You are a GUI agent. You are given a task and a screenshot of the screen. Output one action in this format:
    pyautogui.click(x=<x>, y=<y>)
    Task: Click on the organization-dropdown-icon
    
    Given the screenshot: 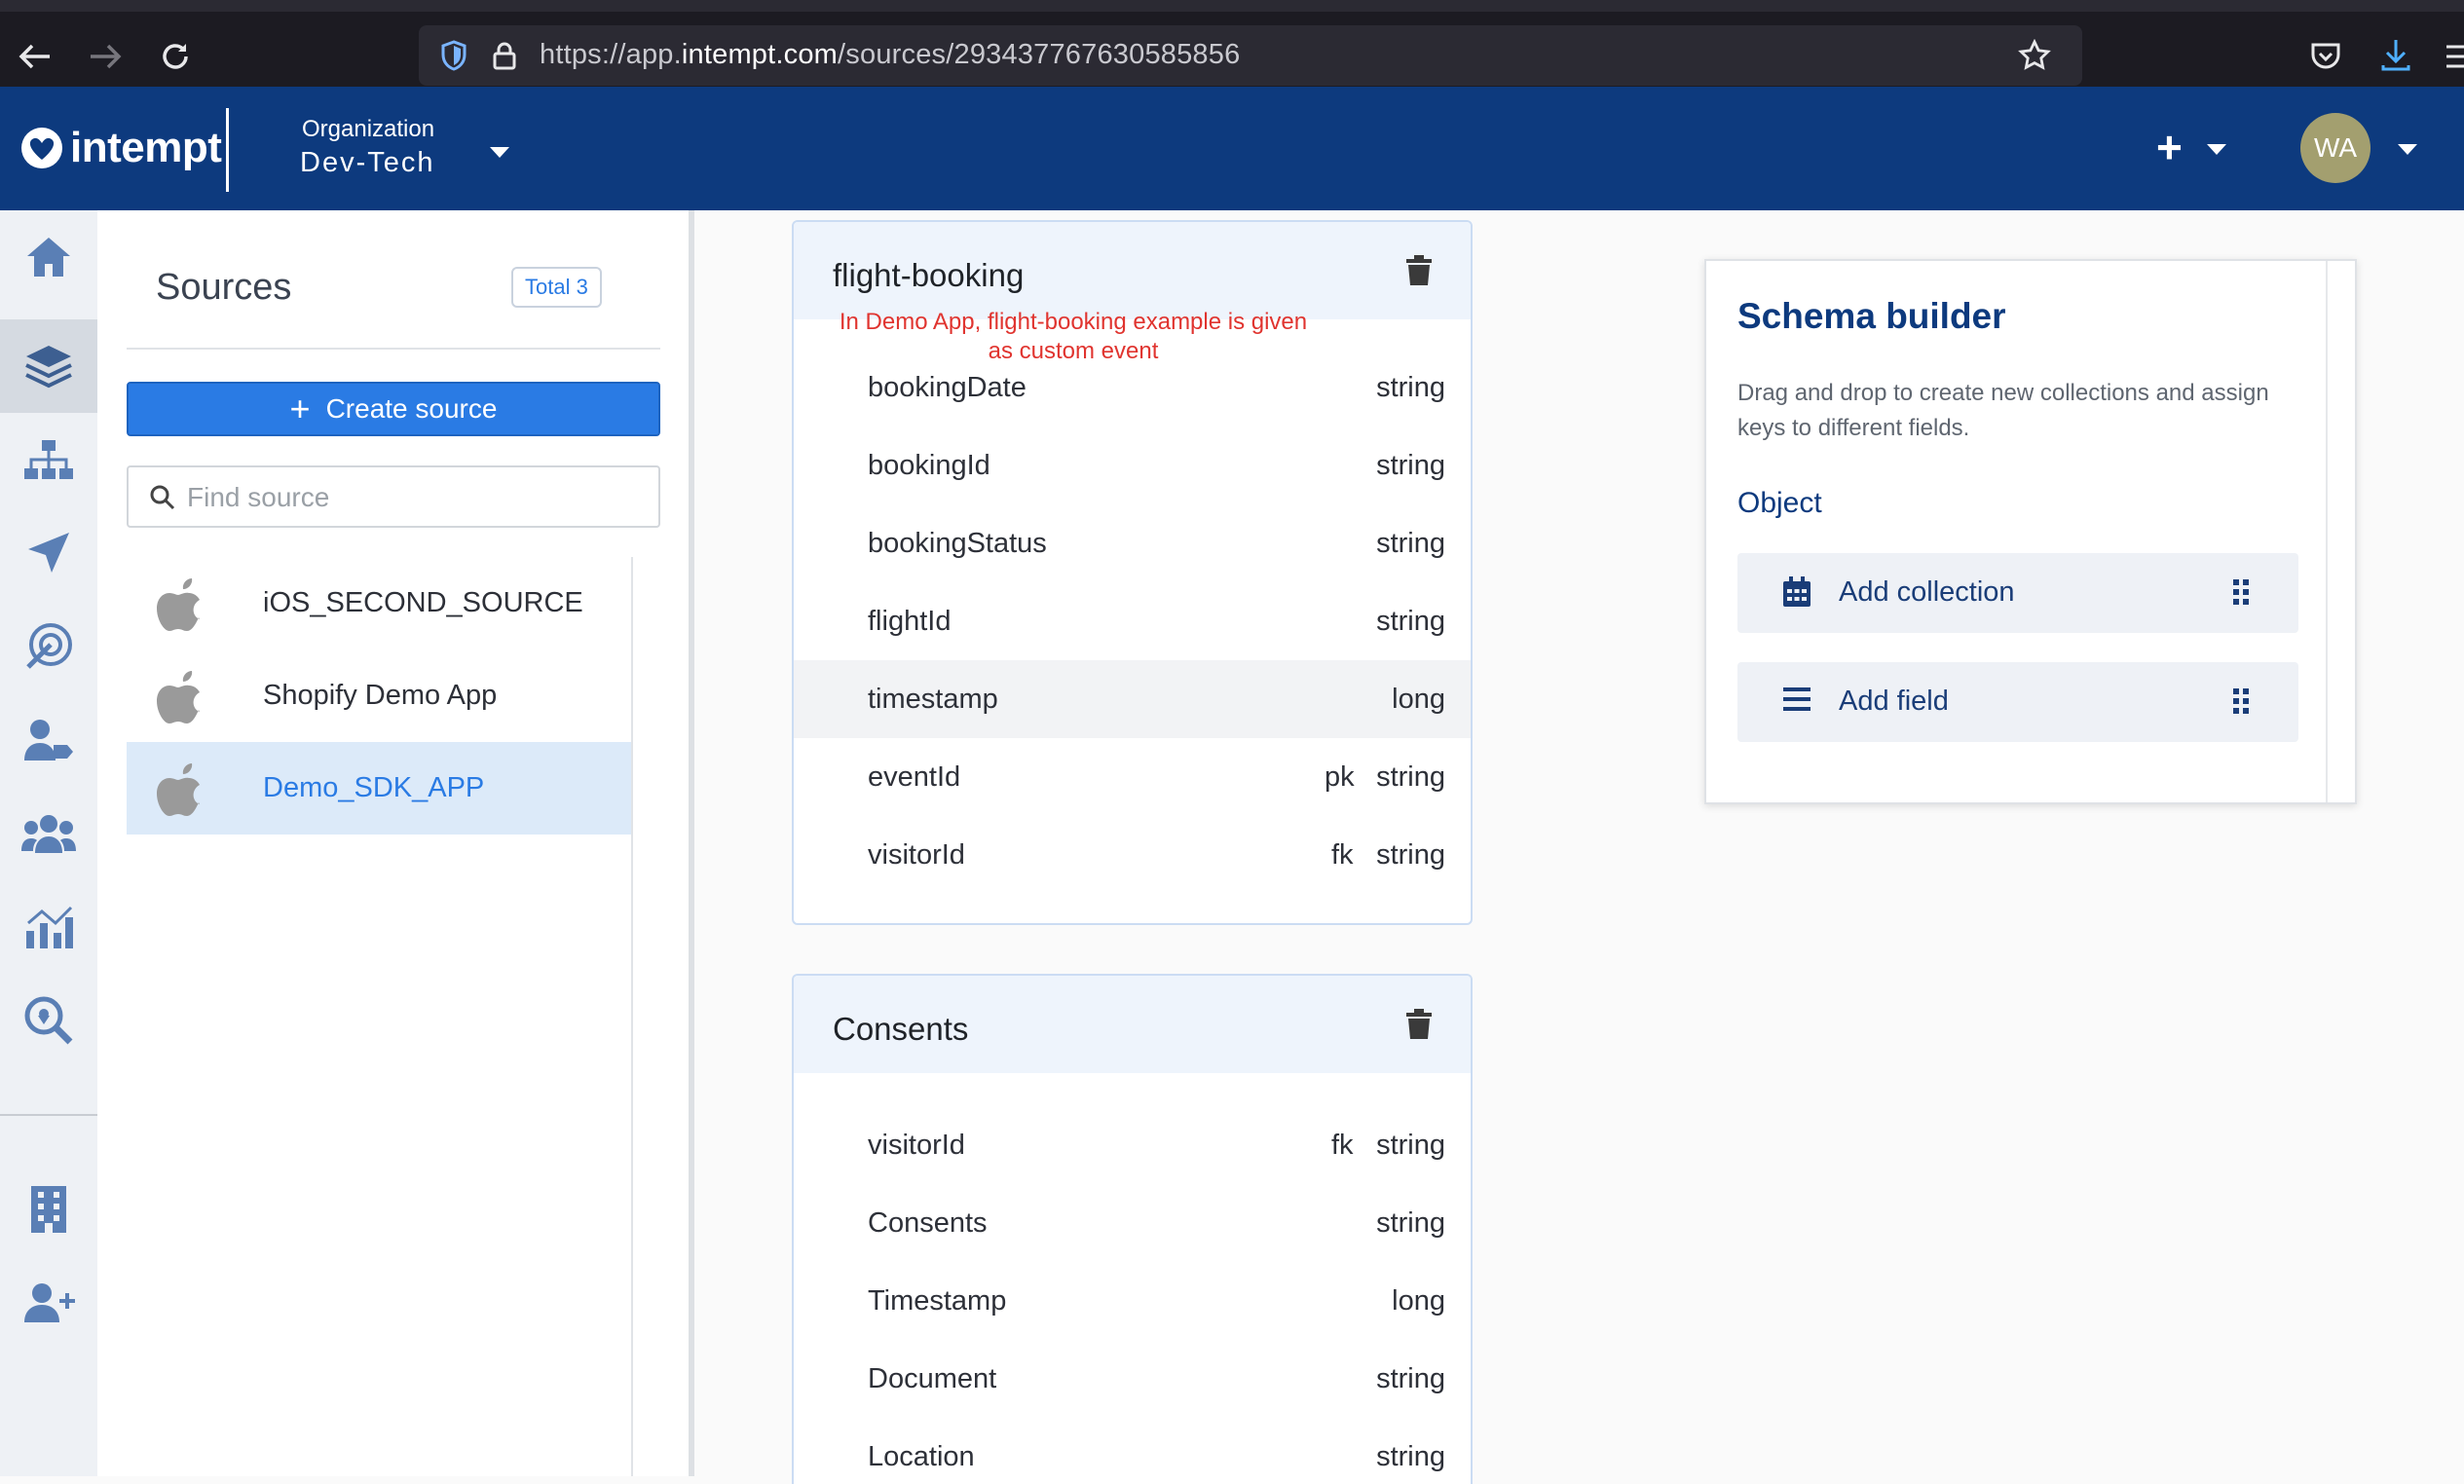 What is the action you would take?
    pyautogui.click(x=499, y=152)
    